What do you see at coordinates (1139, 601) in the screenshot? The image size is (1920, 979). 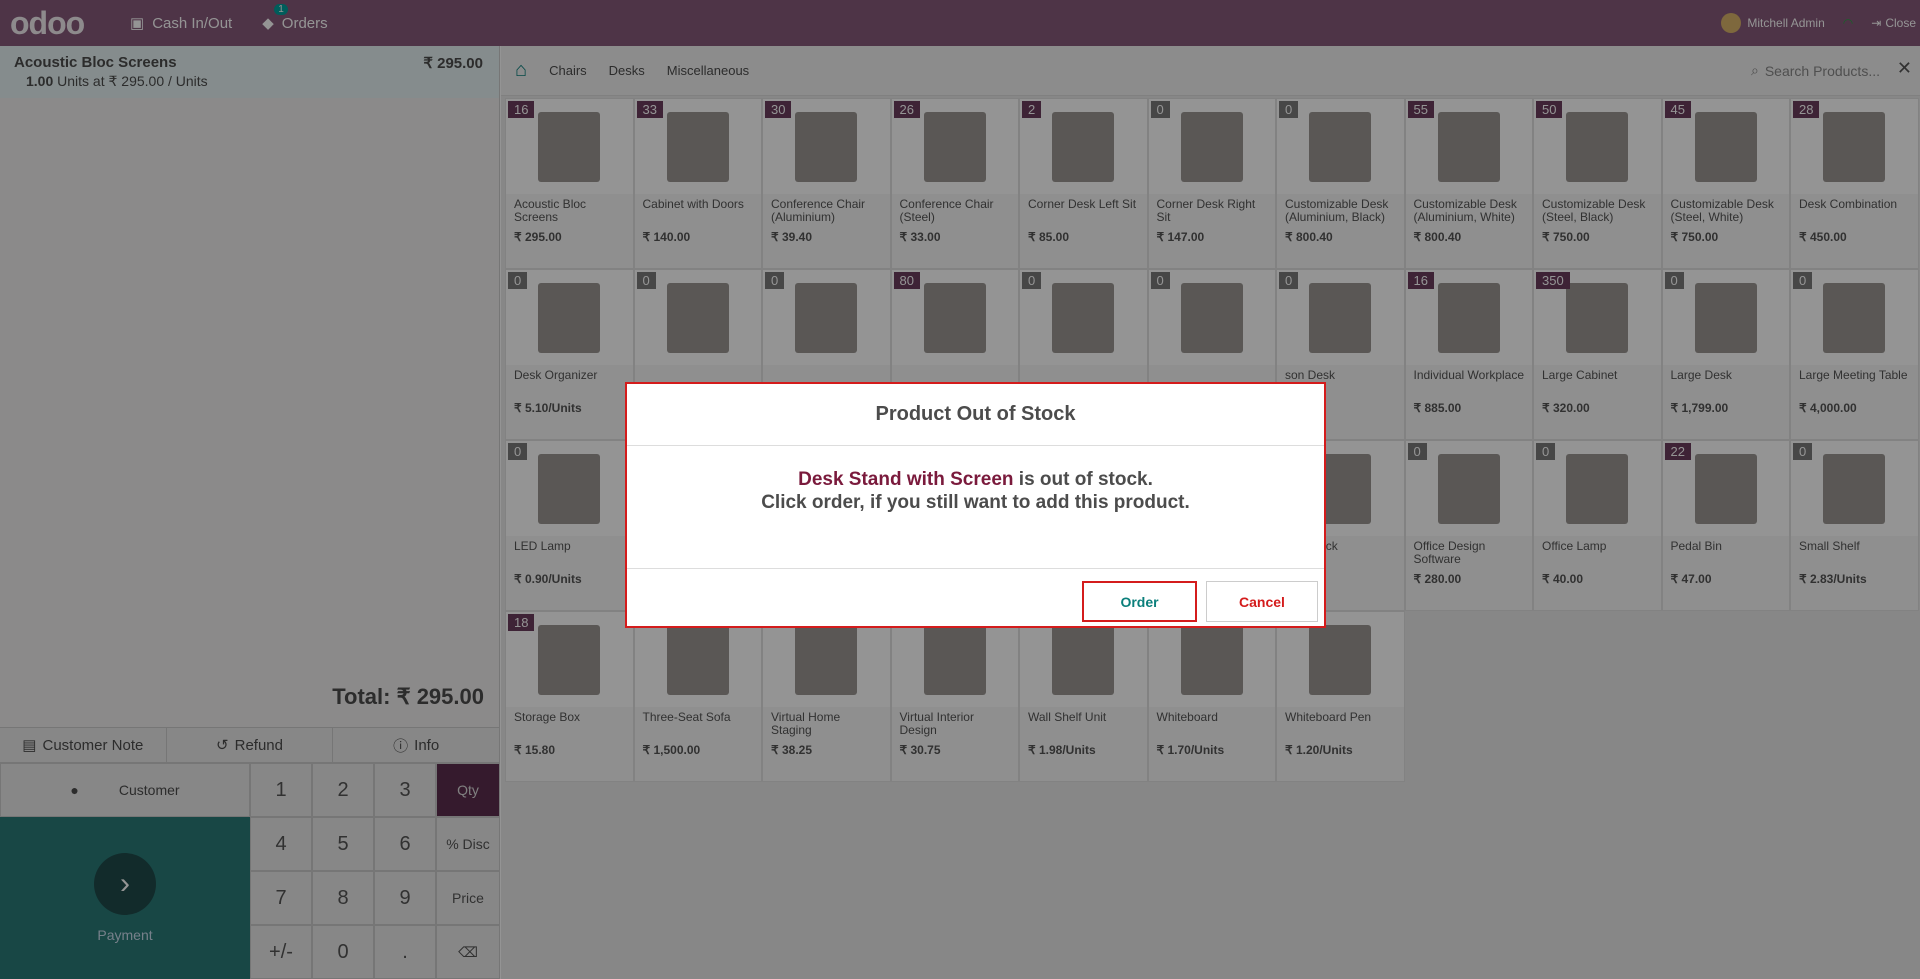 I see `order-button: Order` at bounding box center [1139, 601].